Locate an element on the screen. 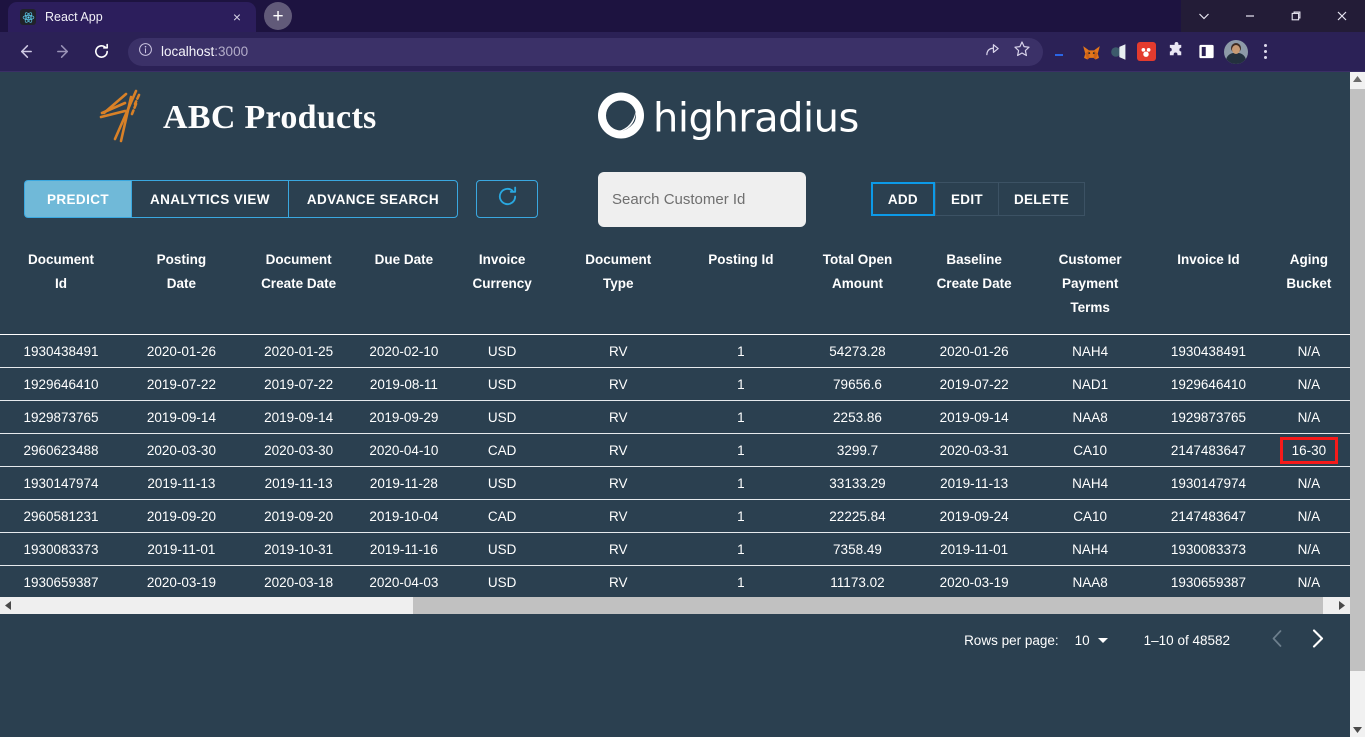  scroll-right-arrow-icon is located at coordinates (1341, 605).